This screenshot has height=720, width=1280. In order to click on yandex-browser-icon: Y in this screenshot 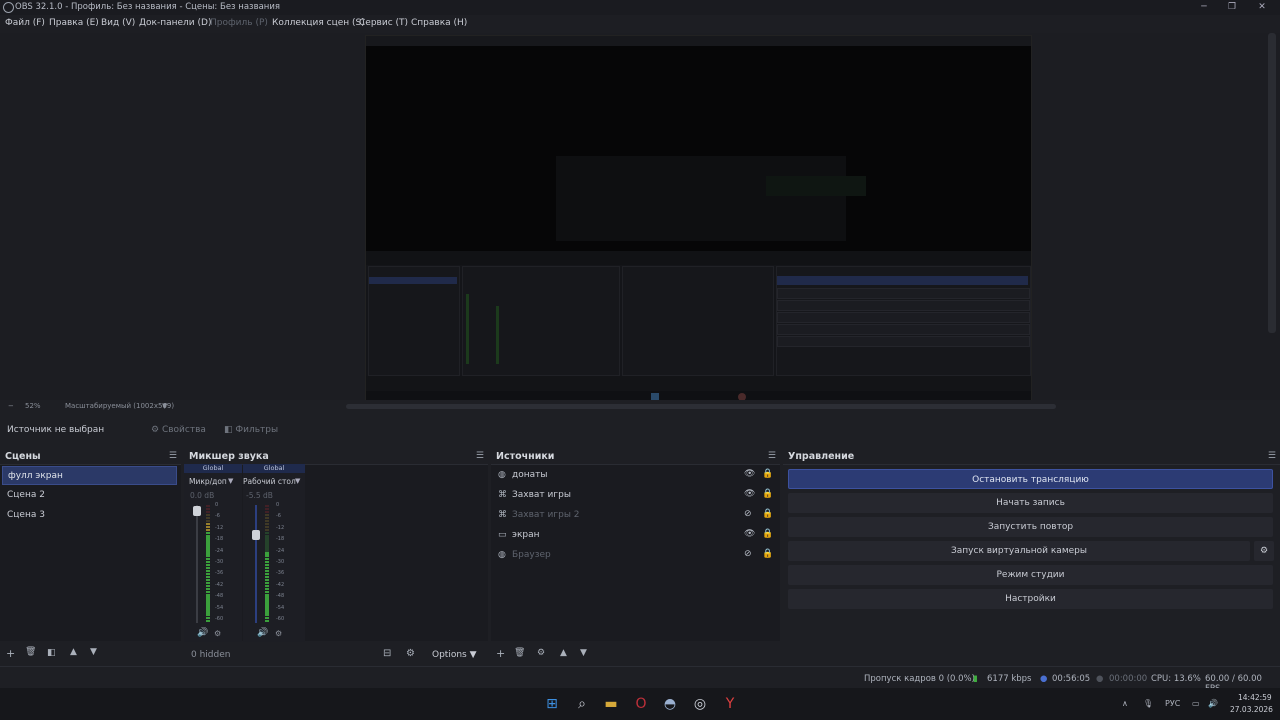, I will do `click(730, 704)`.